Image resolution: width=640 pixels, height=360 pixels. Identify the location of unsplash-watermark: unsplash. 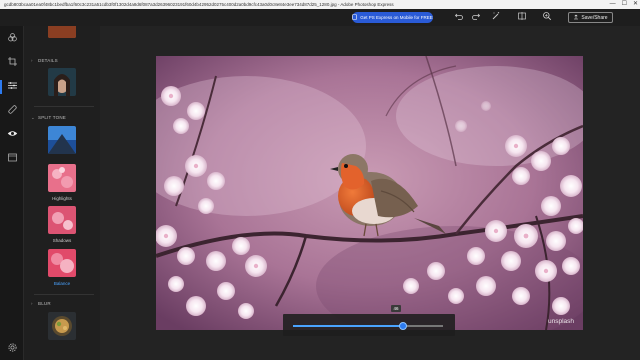
(561, 321).